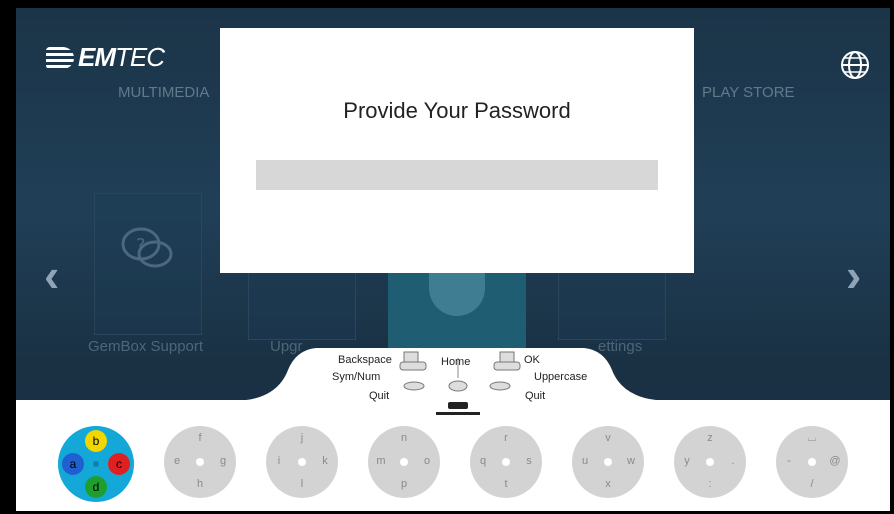 The height and width of the screenshot is (514, 894). I want to click on guide-ok: OK, so click(532, 360).